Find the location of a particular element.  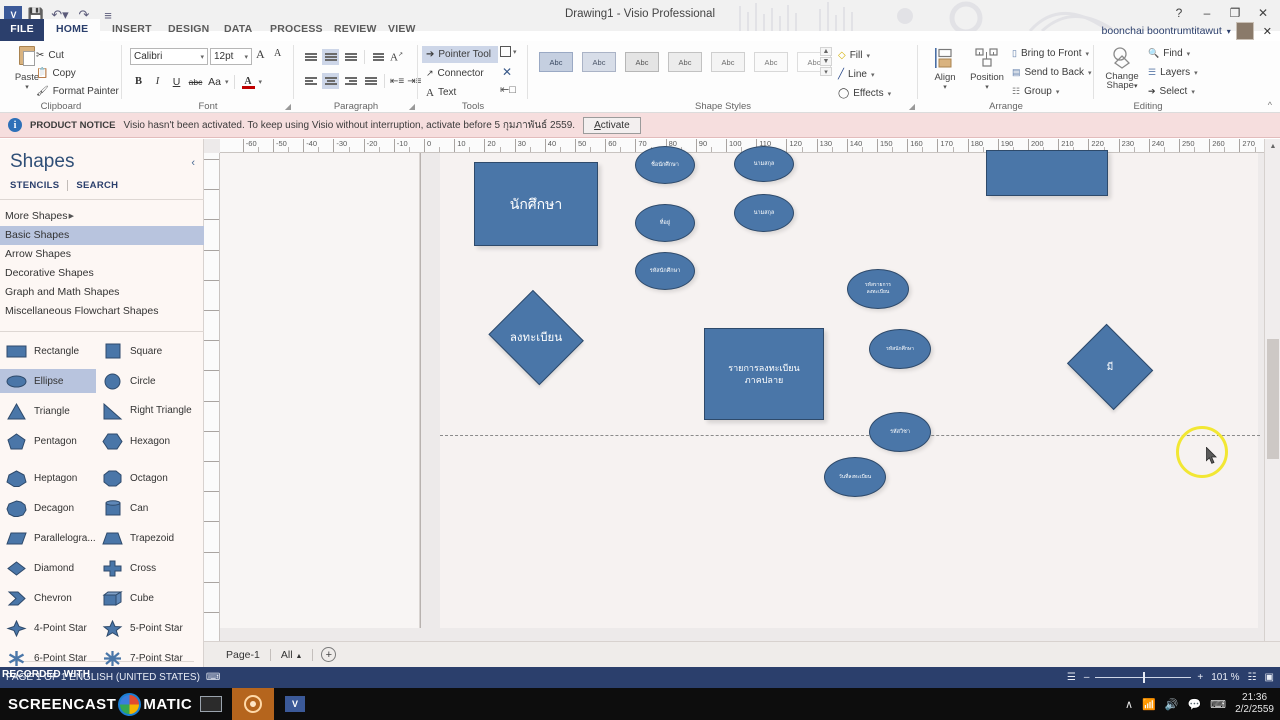

change-shape-button: Change Shape▾ is located at coordinates (1122, 69).